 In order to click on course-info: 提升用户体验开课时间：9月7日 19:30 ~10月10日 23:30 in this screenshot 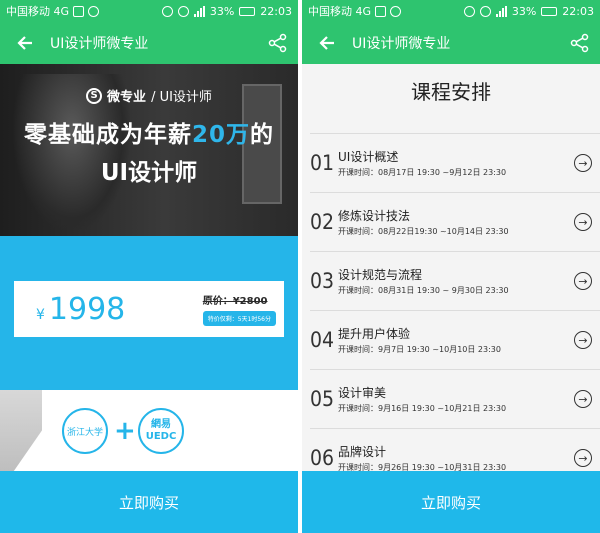, I will do `click(456, 340)`.